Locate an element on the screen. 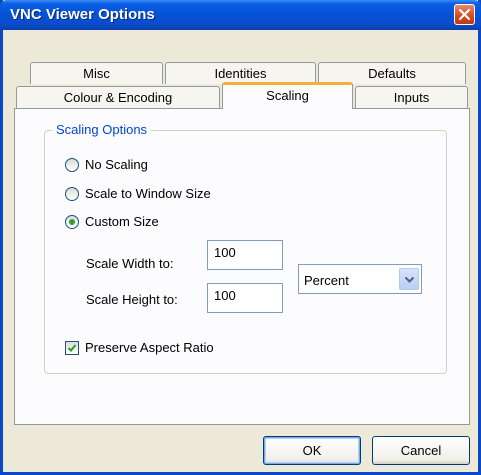  tab-inputs: Inputs is located at coordinates (411, 97).